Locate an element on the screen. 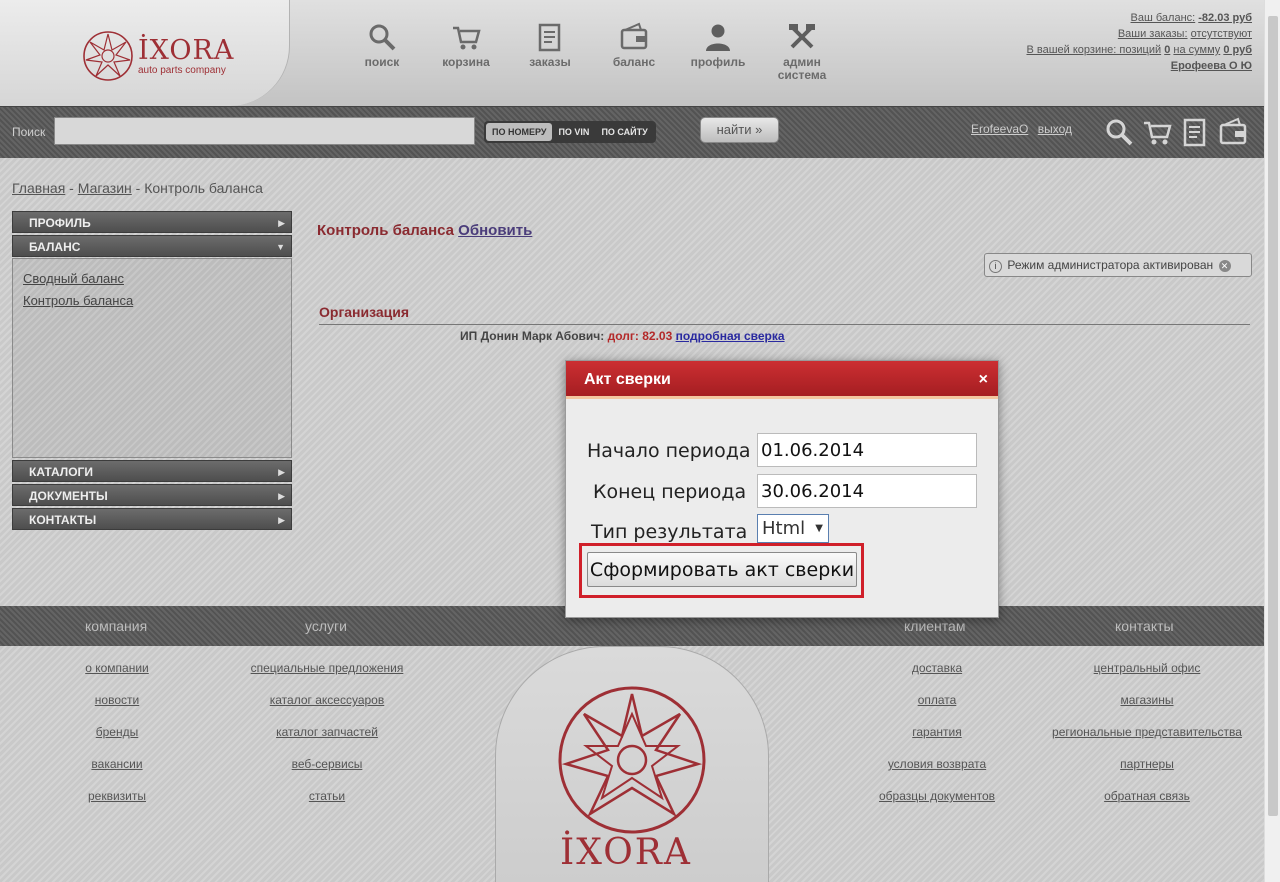 The height and width of the screenshot is (882, 1280). footer-link: образцы документов is located at coordinates (937, 796).